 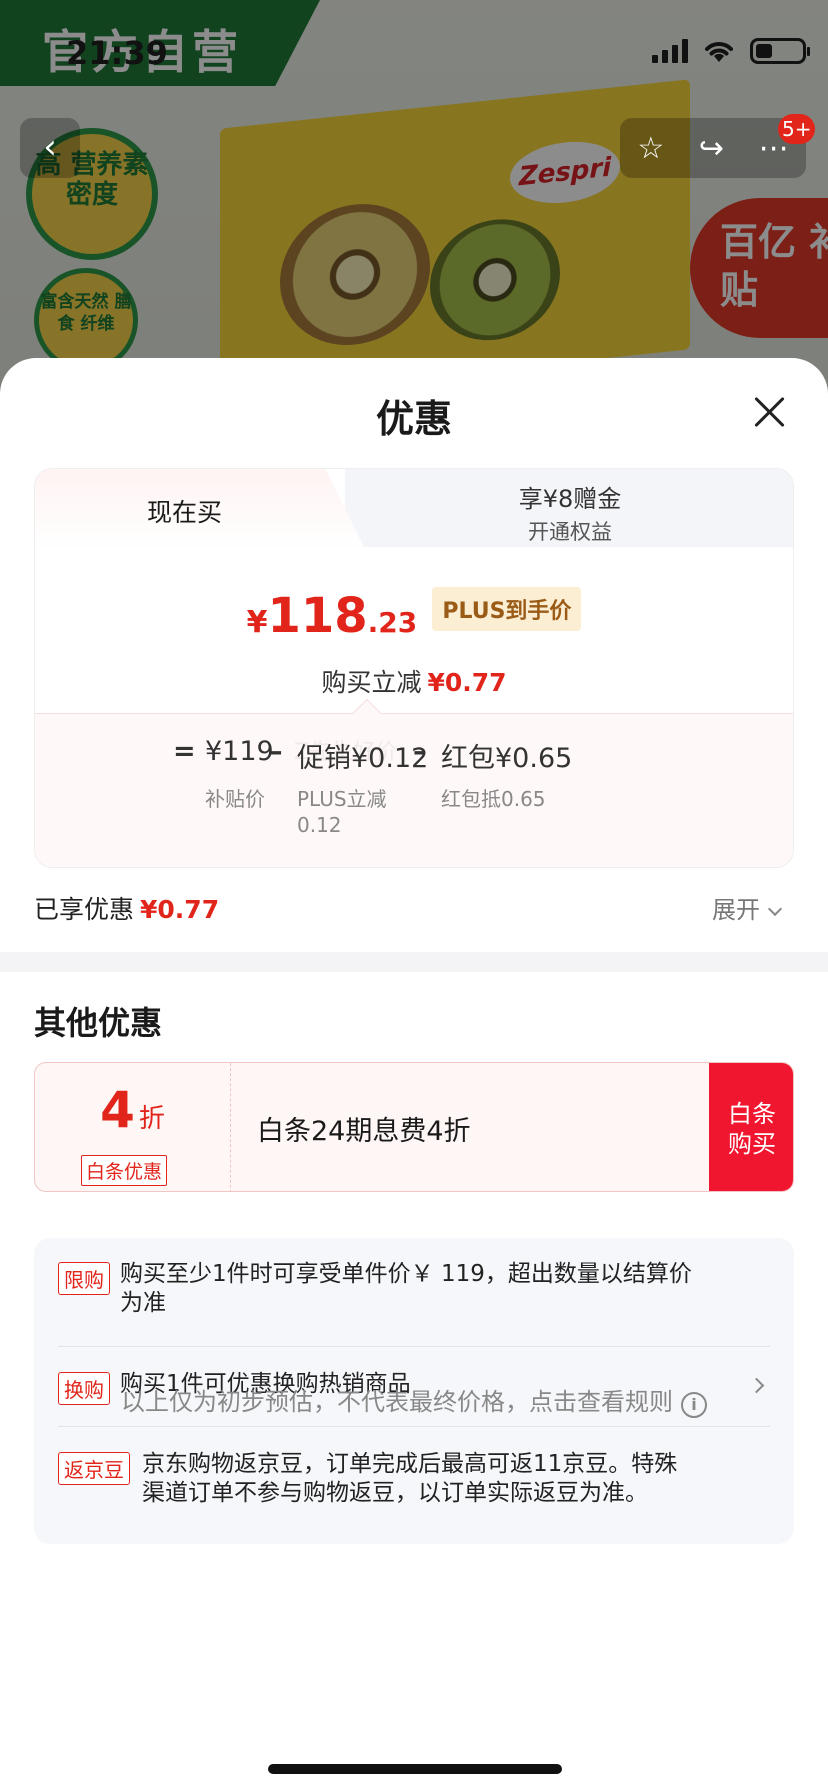 I want to click on expand-button: 展开, so click(x=747, y=907).